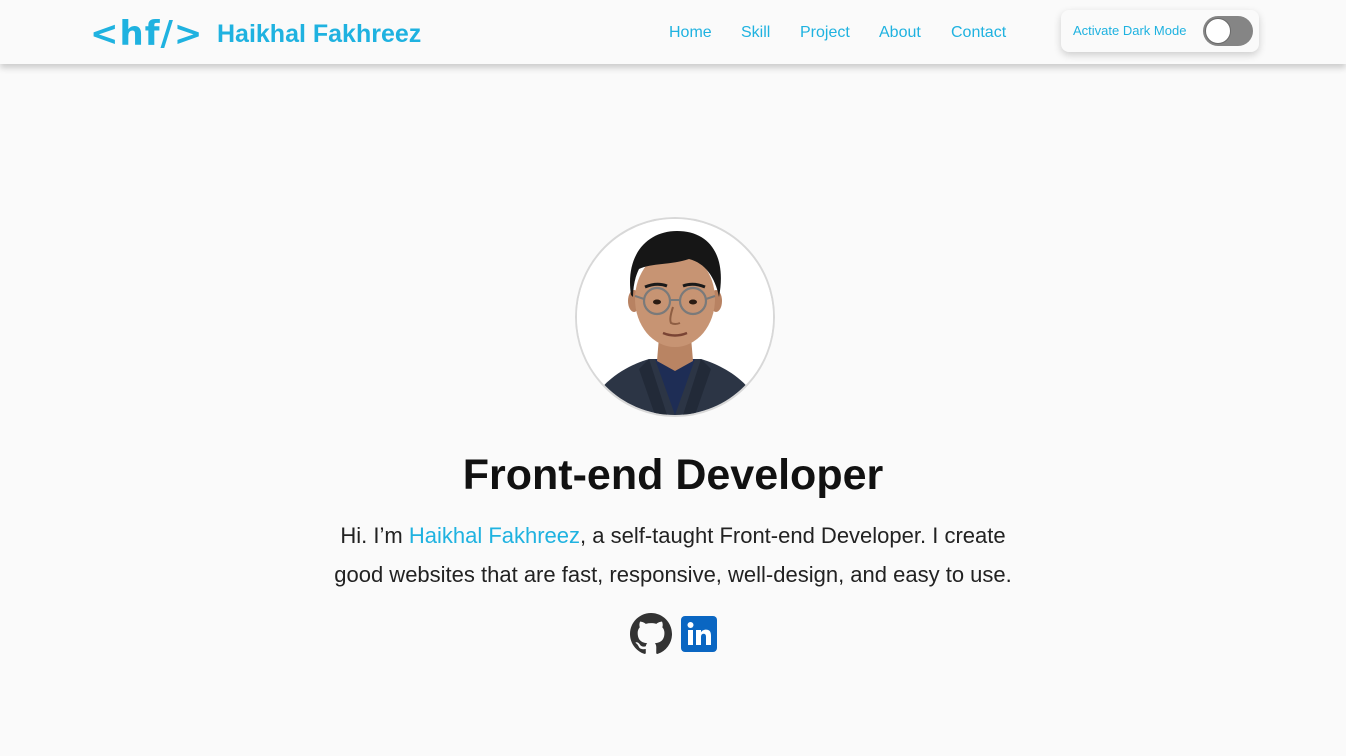 The image size is (1346, 756). What do you see at coordinates (1130, 30) in the screenshot?
I see `dark-mode-label: Activate Dark Mode` at bounding box center [1130, 30].